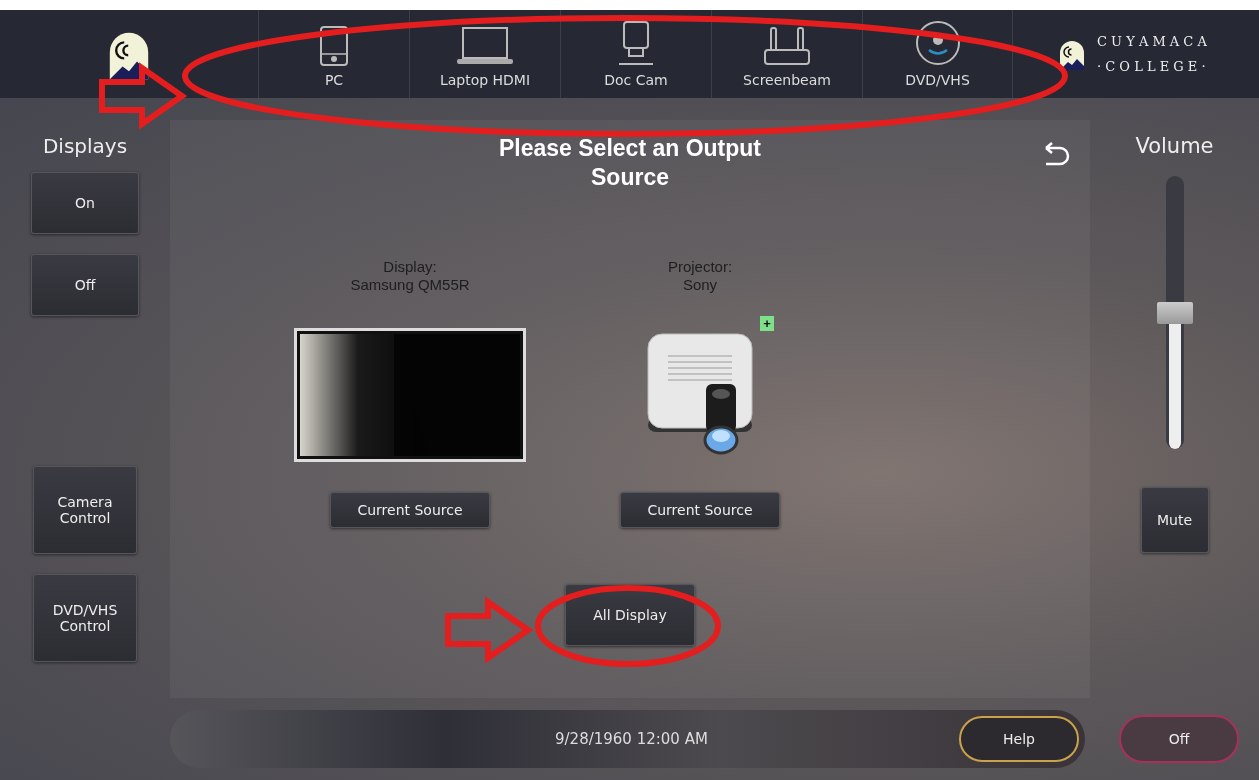 The height and width of the screenshot is (780, 1259). Describe the element at coordinates (787, 46) in the screenshot. I see `router-icon` at that location.